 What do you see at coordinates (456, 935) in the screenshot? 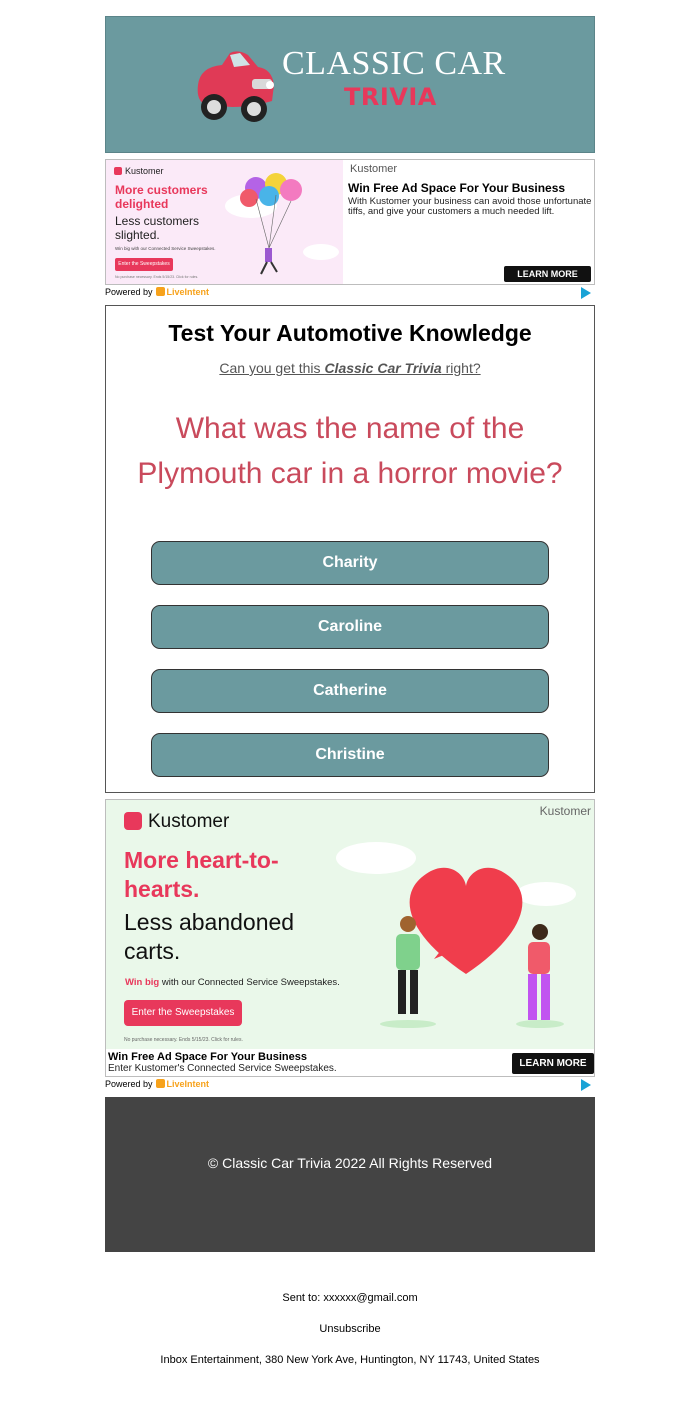
I see `heart-people-illustration-icon` at bounding box center [456, 935].